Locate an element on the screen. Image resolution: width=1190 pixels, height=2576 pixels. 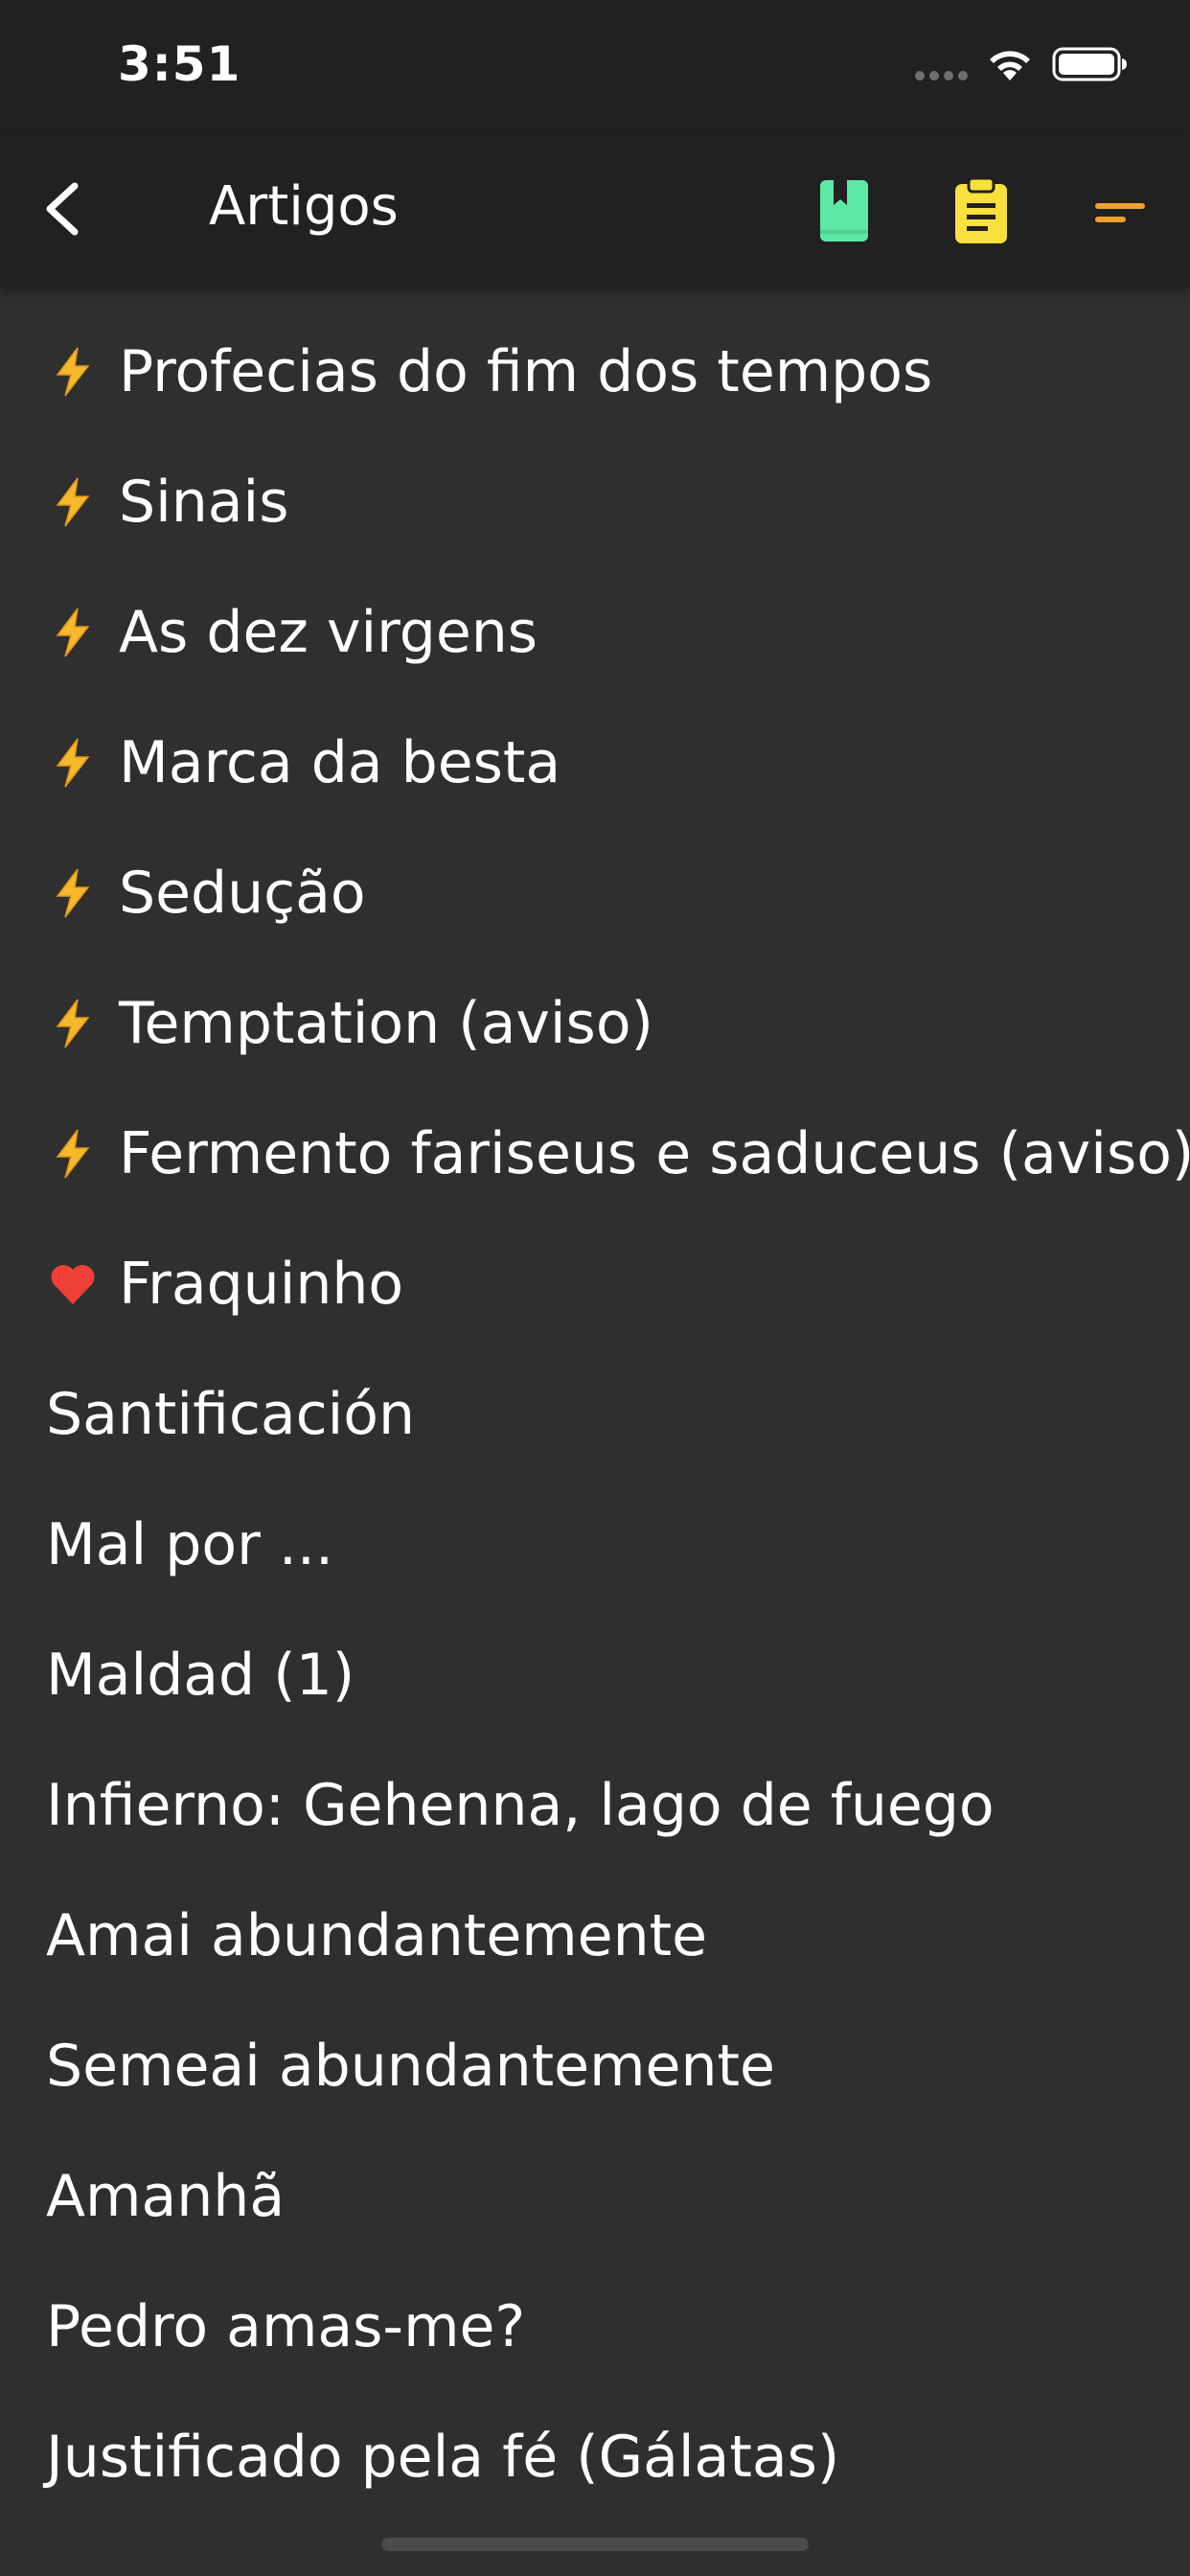
clipboard-list-icon is located at coordinates (981, 209).